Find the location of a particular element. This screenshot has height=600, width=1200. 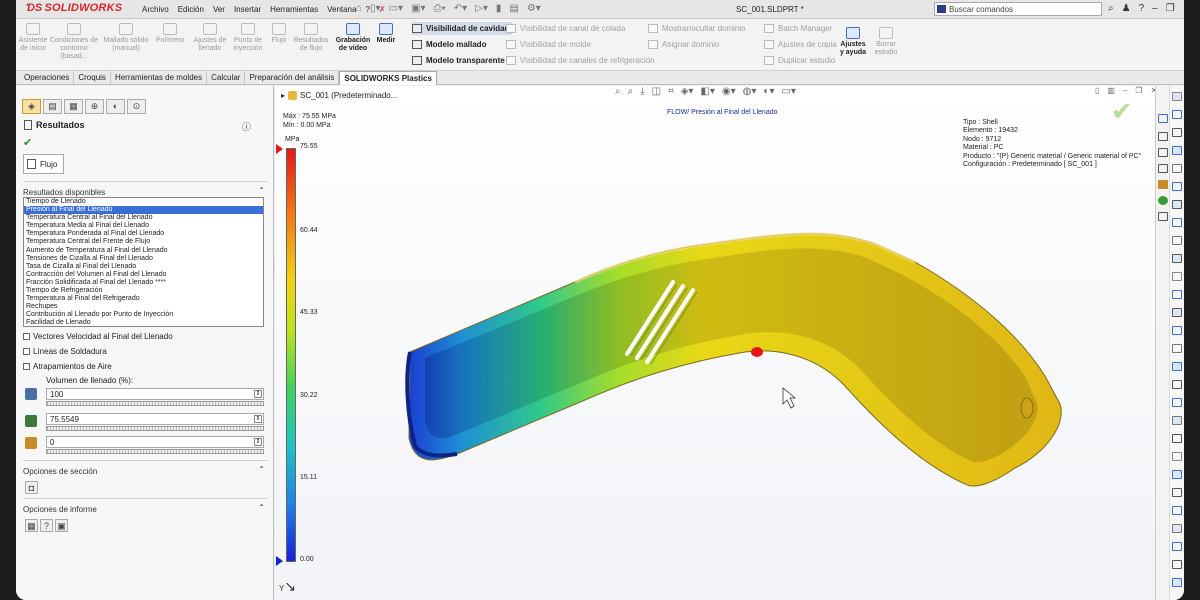

rebuild-icon: ▮ is located at coordinates (499, 8).